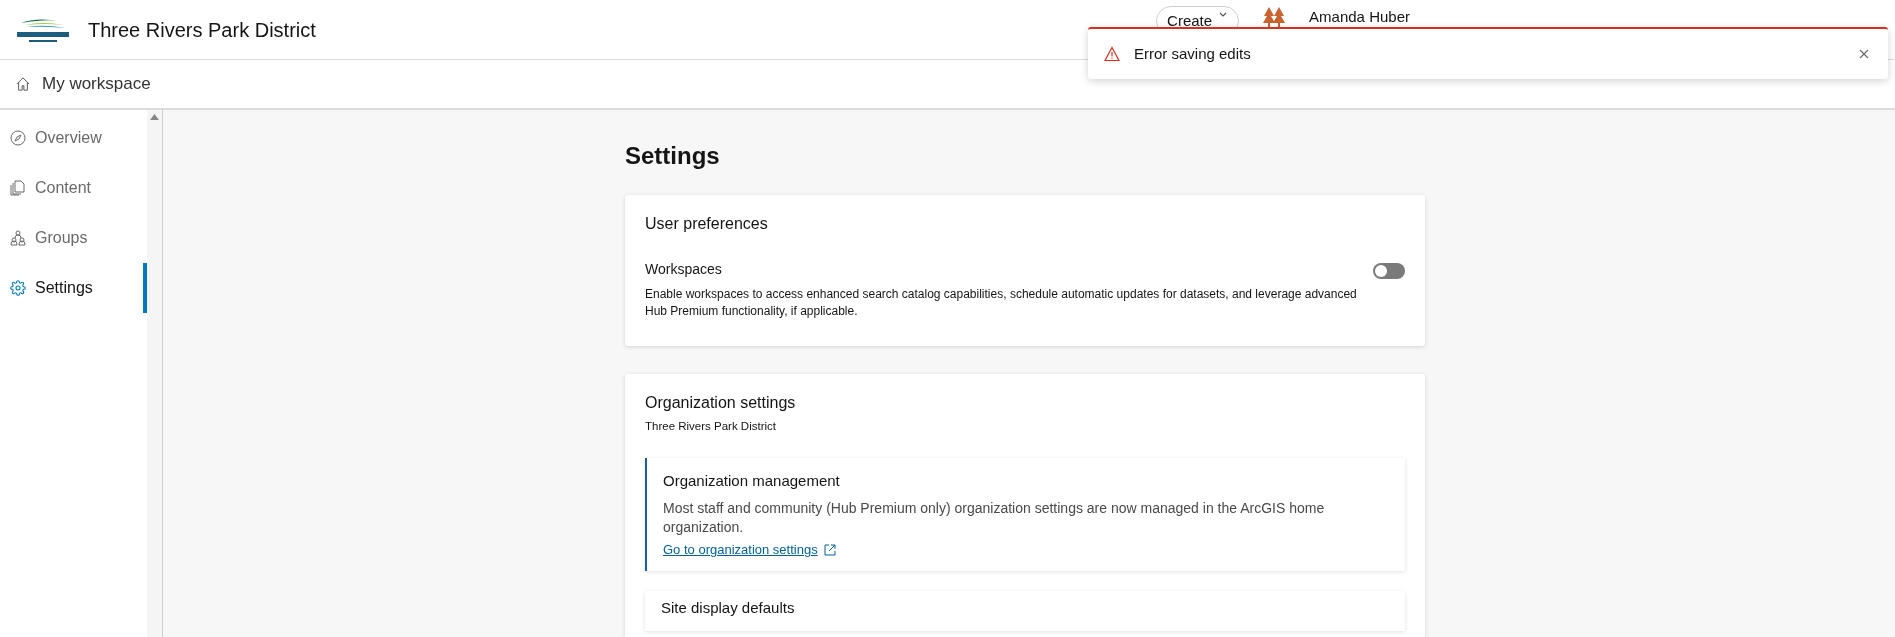 This screenshot has height=637, width=1895. I want to click on workspace-link: My workspace, so click(96, 84).